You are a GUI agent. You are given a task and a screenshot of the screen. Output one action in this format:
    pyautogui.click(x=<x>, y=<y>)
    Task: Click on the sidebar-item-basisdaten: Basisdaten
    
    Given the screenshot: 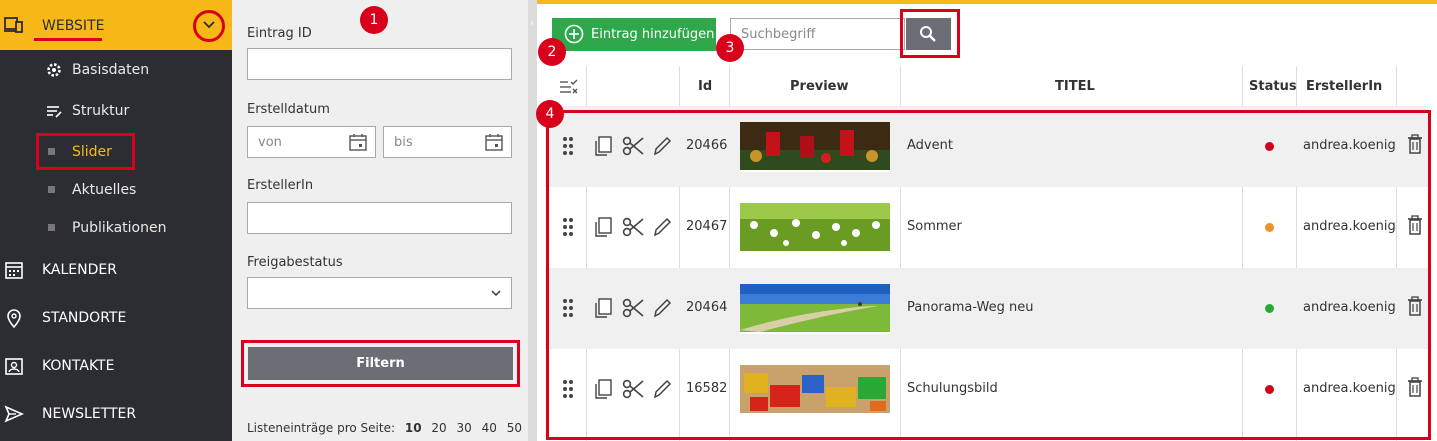 What is the action you would take?
    pyautogui.click(x=116, y=70)
    